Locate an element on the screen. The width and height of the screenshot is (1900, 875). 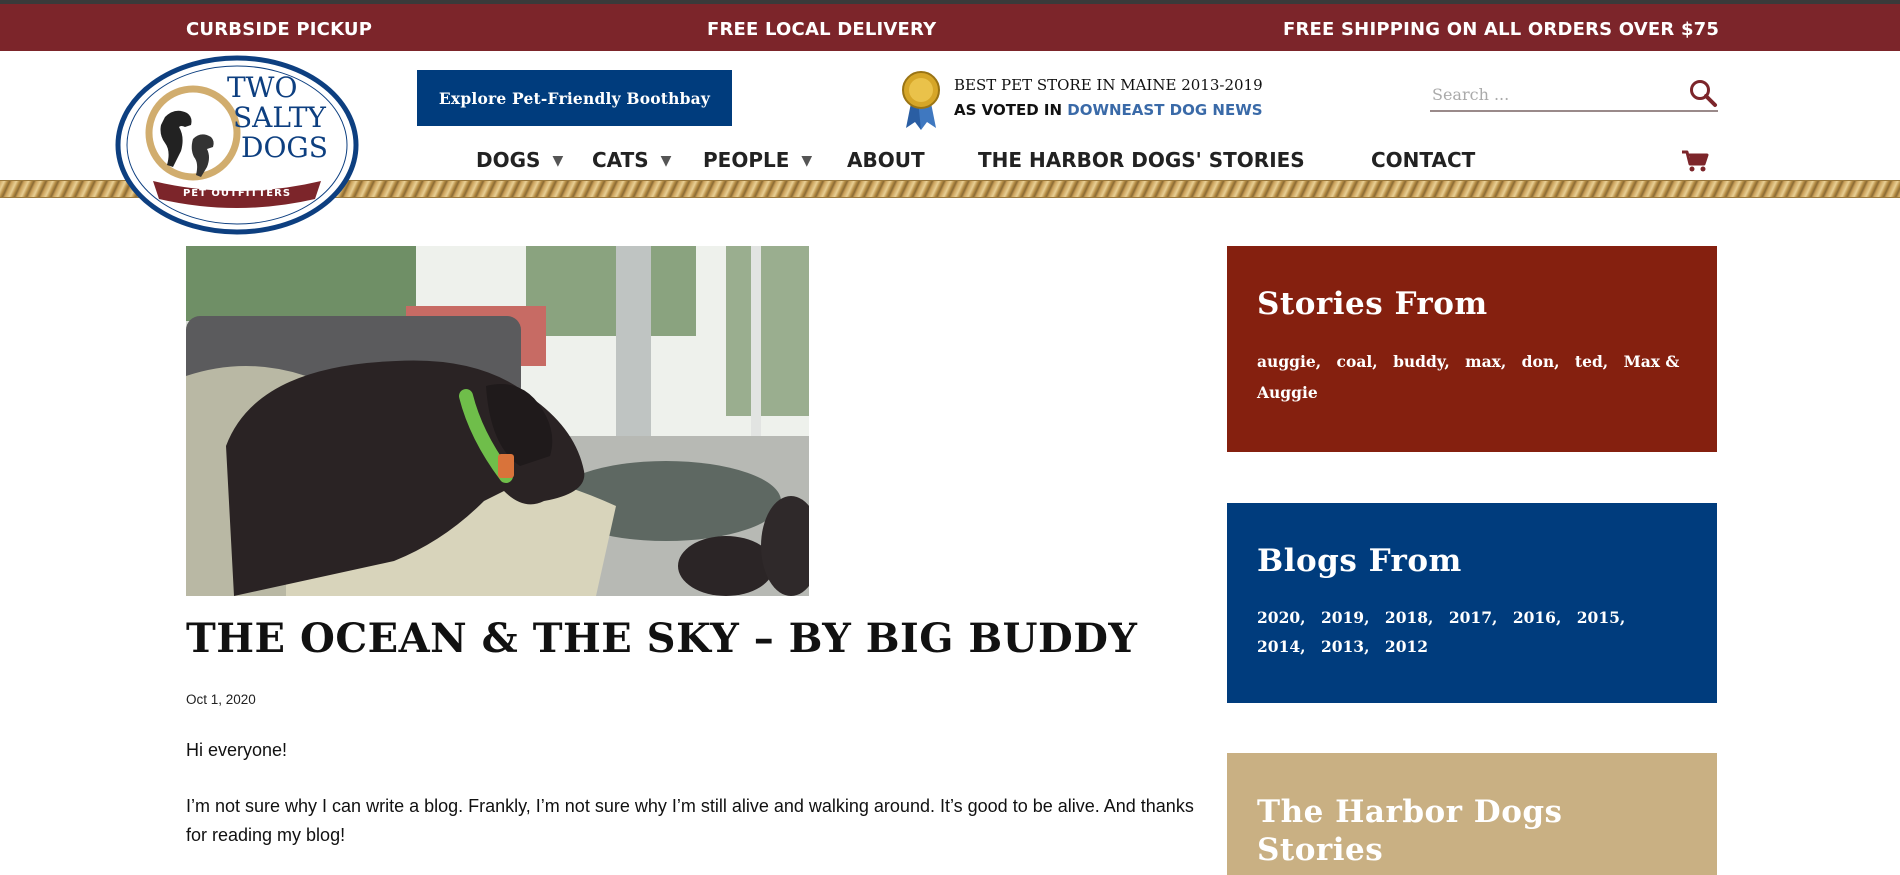
blog-year-link: 2020, is located at coordinates (1281, 617).